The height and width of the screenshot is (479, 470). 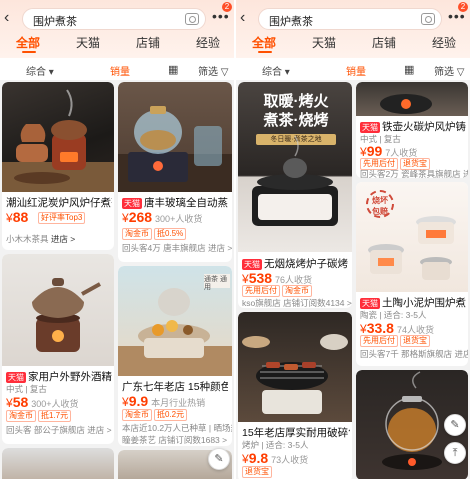 What do you see at coordinates (175, 321) in the screenshot?
I see `product-image: 通茶 通用` at bounding box center [175, 321].